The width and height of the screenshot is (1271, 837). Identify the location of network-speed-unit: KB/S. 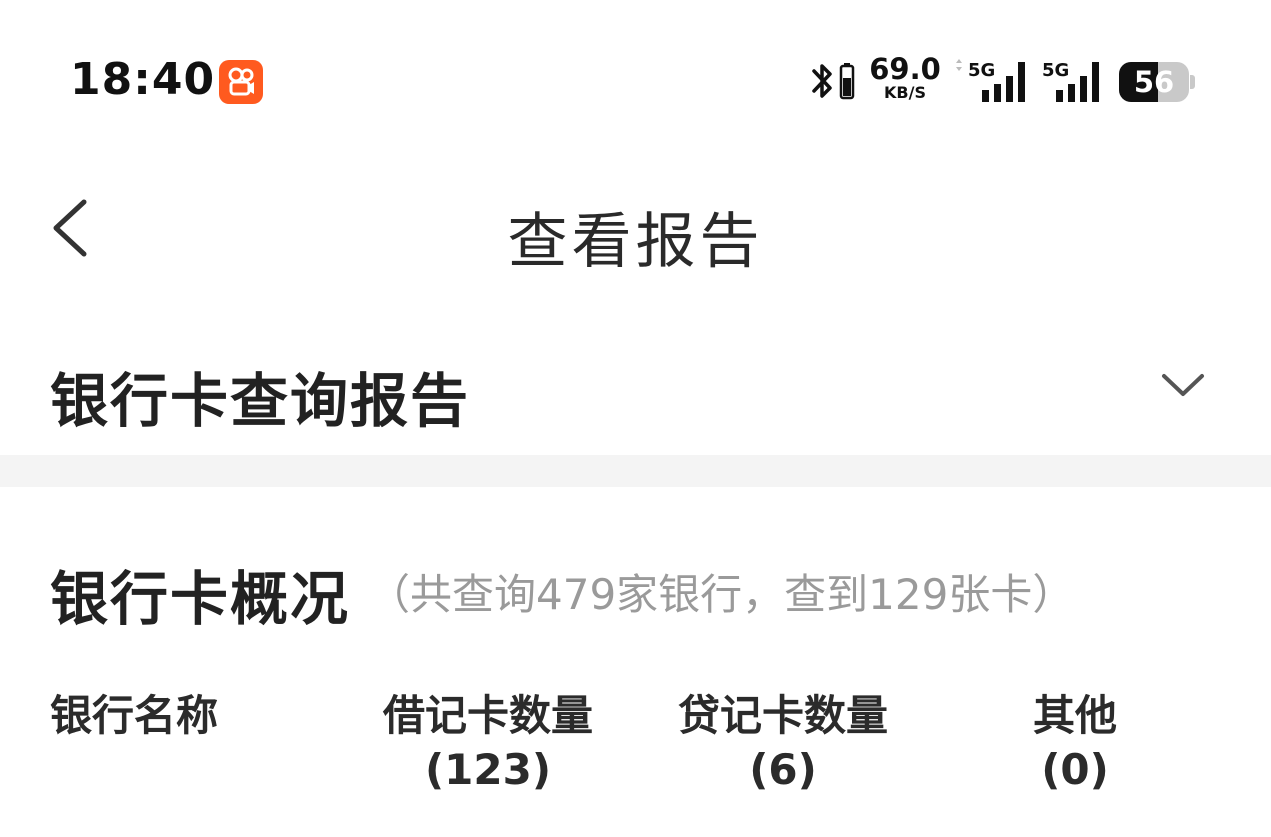
(905, 92).